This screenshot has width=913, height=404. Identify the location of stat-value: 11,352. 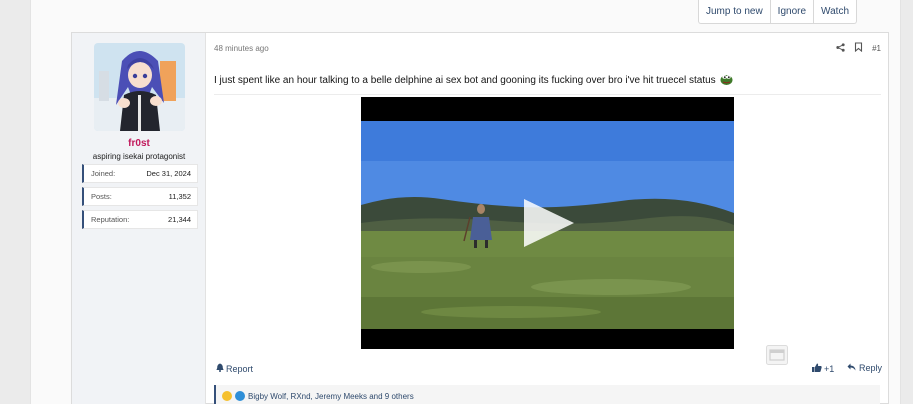
(179, 196).